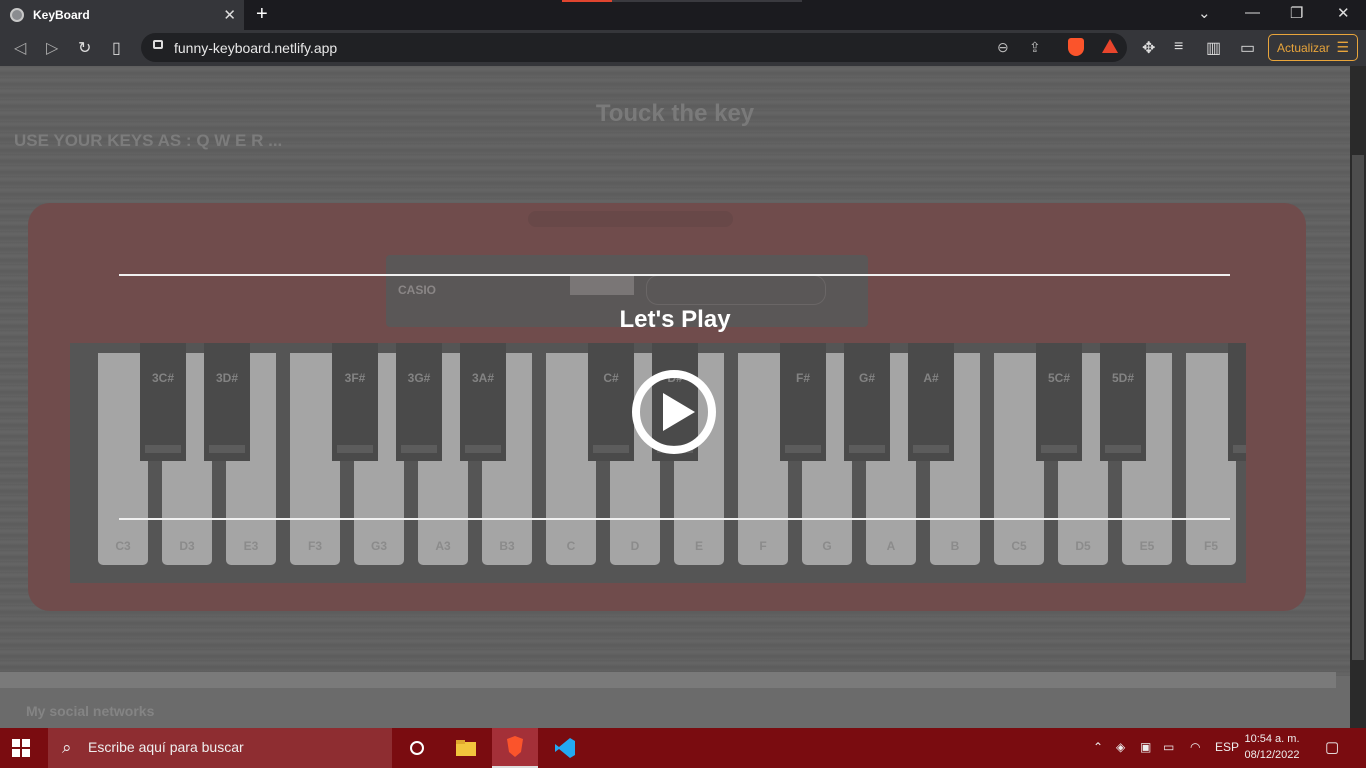  I want to click on white-key-label: A3, so click(443, 546).